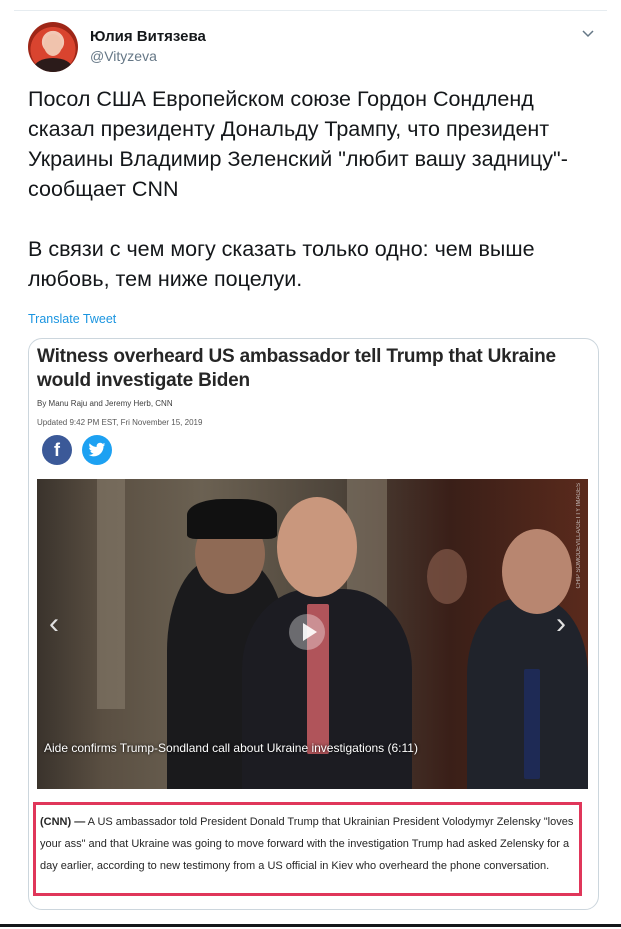 The height and width of the screenshot is (929, 621). What do you see at coordinates (111, 594) in the screenshot?
I see `photo-pillar` at bounding box center [111, 594].